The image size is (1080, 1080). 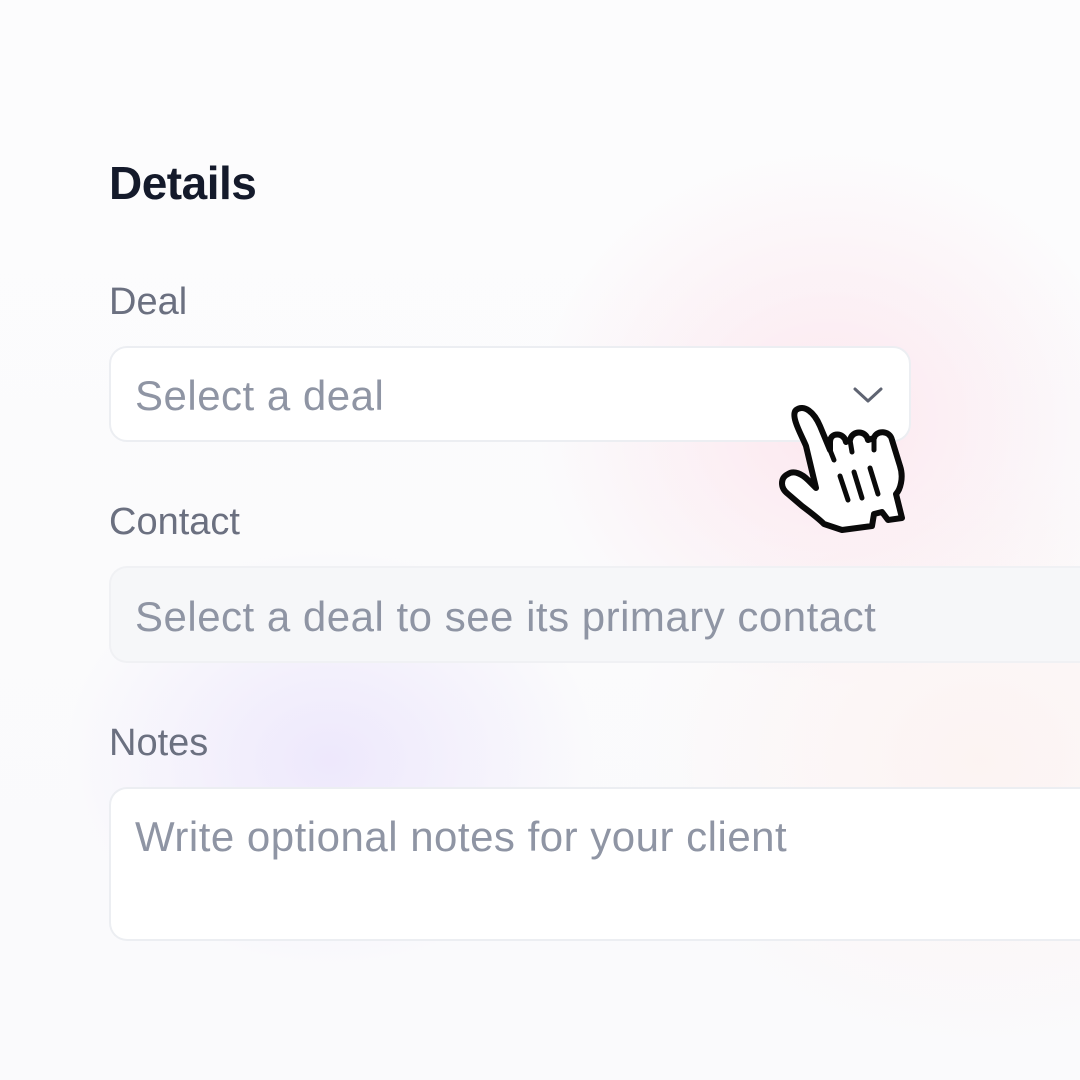 I want to click on notes-textarea-placeholder: Write optional notes for your client, so click(x=461, y=836).